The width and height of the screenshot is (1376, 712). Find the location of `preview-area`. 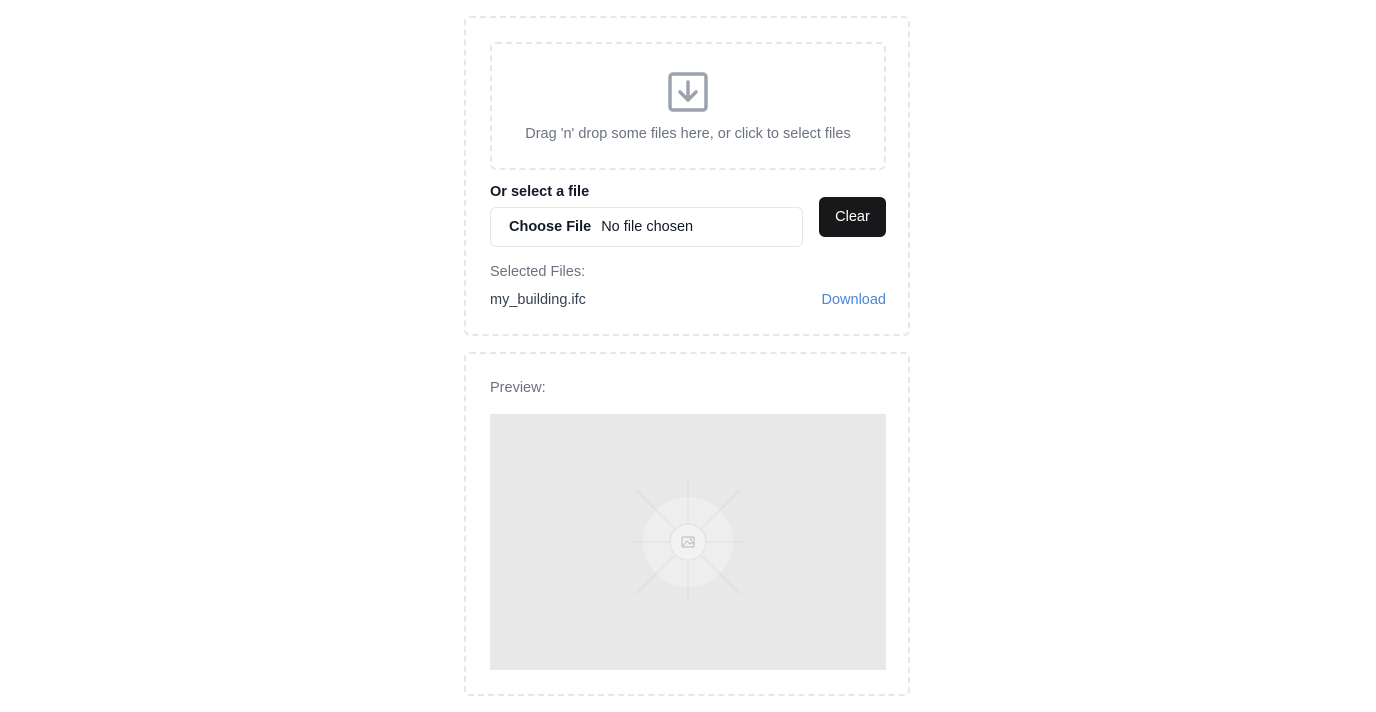

preview-area is located at coordinates (688, 542).